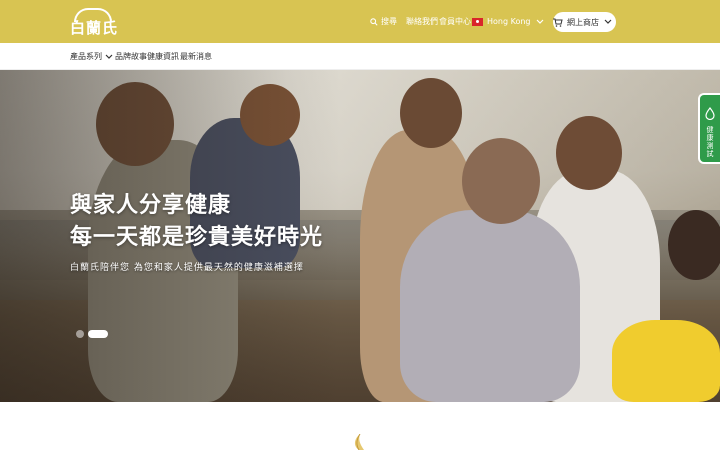  What do you see at coordinates (422, 21) in the screenshot?
I see `header-link-contact: 聯絡我們` at bounding box center [422, 21].